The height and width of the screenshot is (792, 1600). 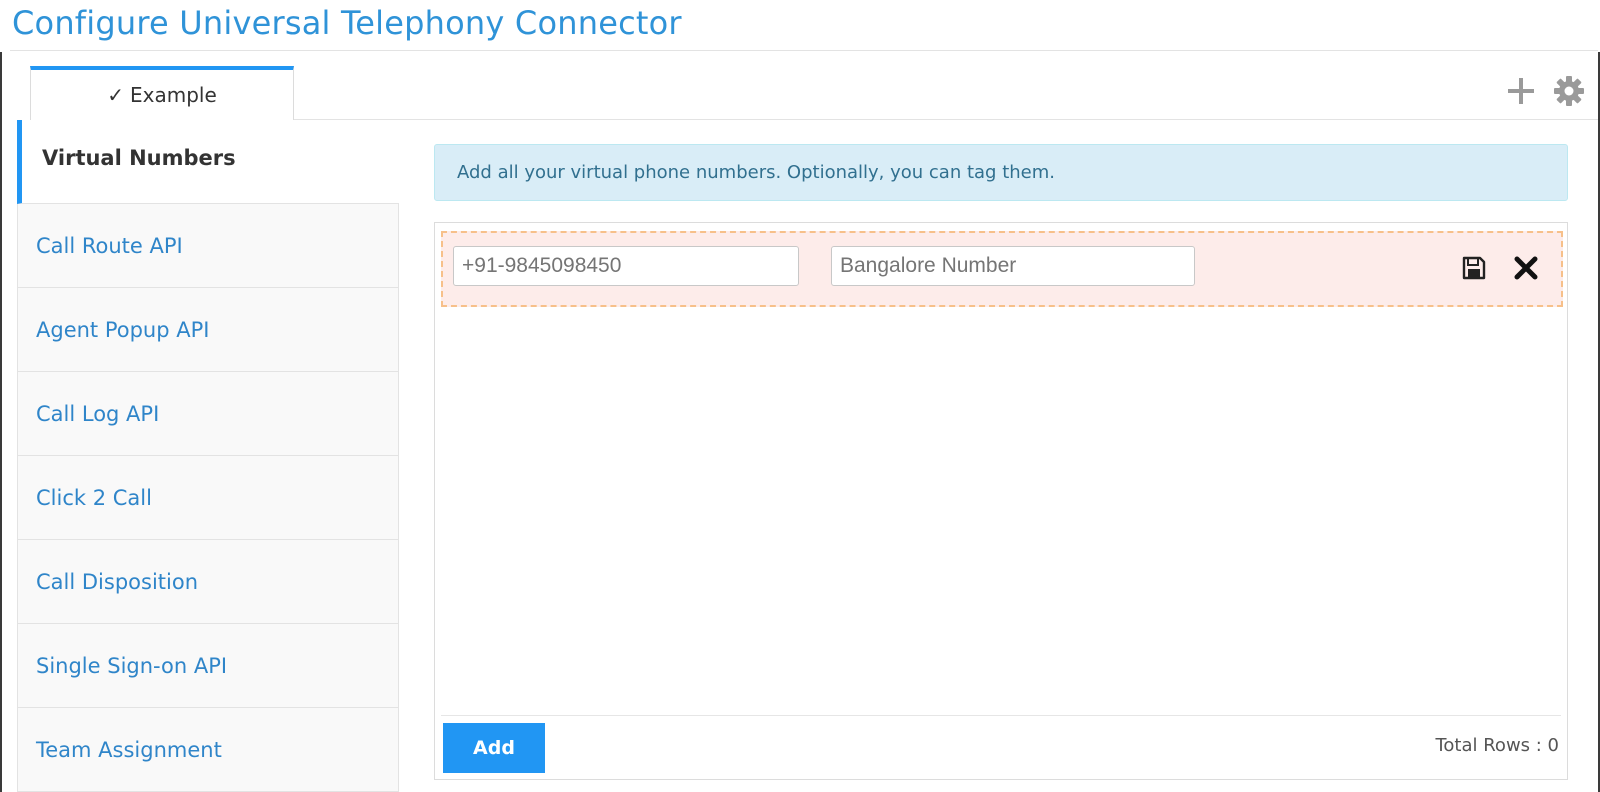 I want to click on sidebar-item-click-2-call: Click 2 Call, so click(x=208, y=498).